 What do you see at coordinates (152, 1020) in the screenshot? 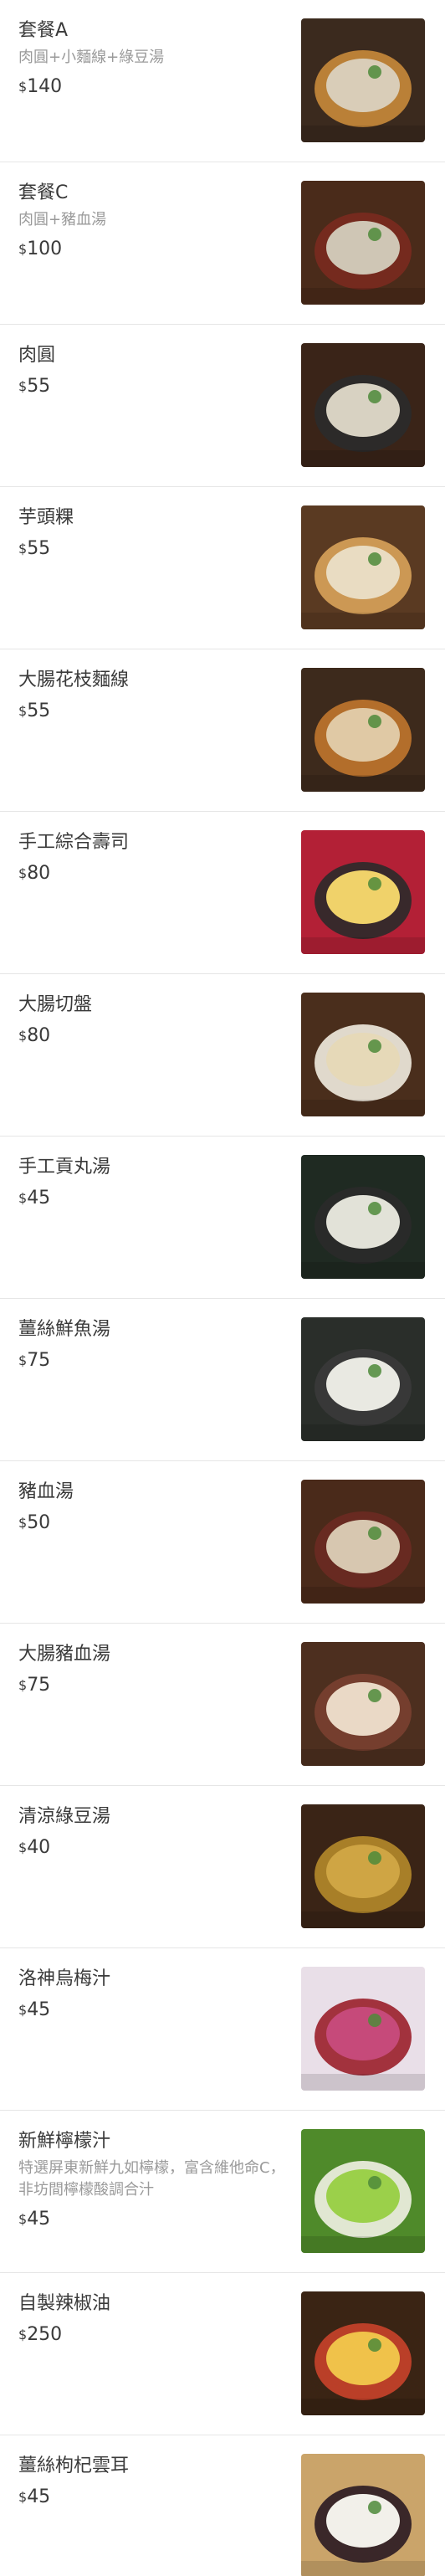
I see `menu-item-info: 大腸切盤 $80` at bounding box center [152, 1020].